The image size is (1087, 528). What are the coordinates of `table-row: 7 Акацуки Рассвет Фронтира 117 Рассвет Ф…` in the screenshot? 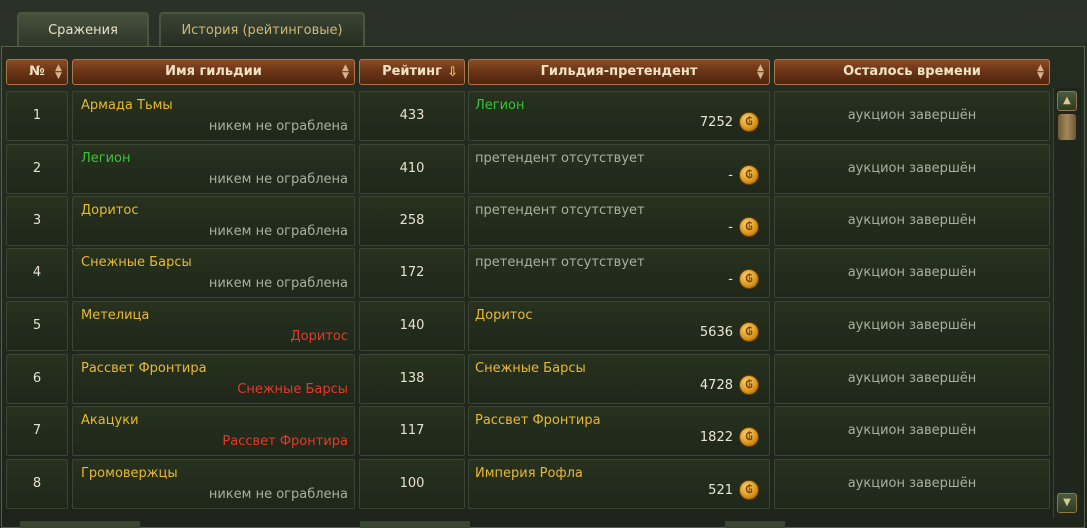 It's located at (528, 431).